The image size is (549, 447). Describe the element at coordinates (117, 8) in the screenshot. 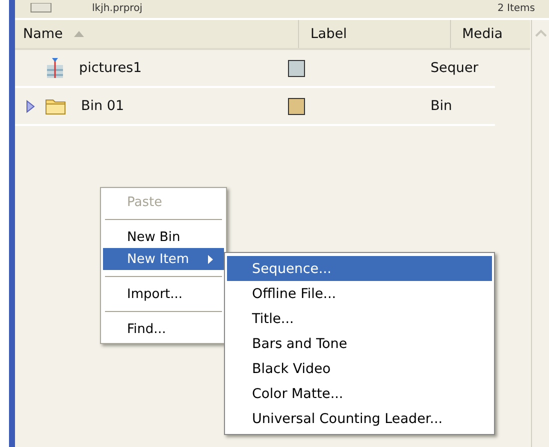

I see `project-name: lkjh.prproj` at that location.